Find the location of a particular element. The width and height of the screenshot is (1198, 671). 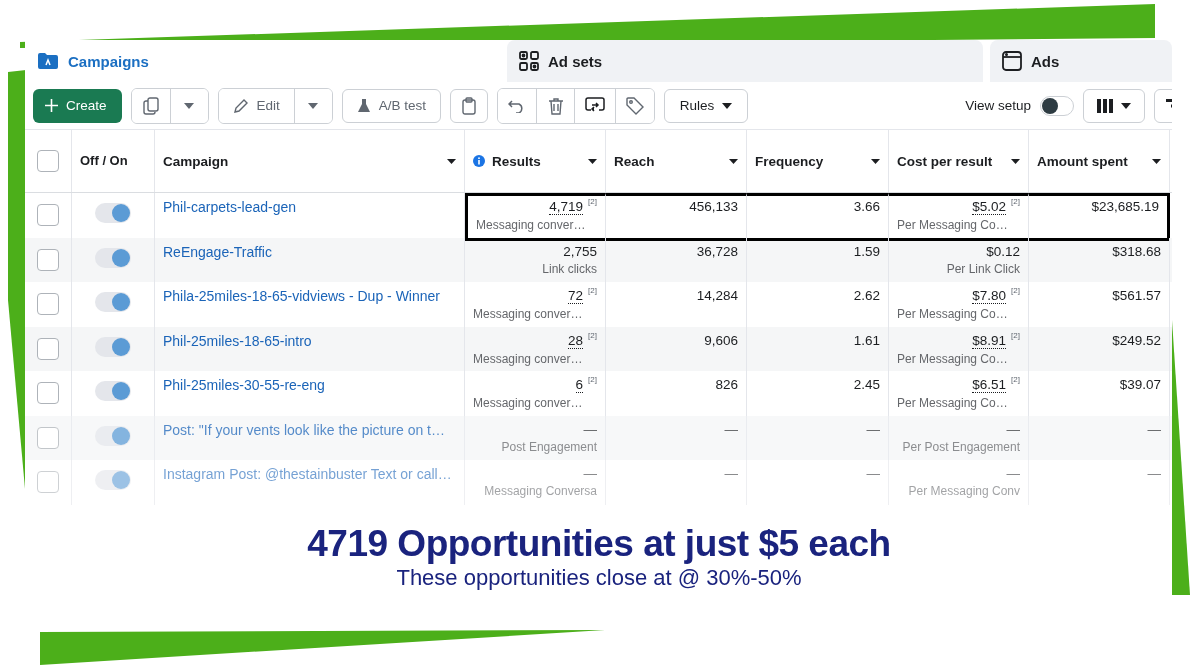

campaign-link: ReEngage-Traffic is located at coordinates (309, 251).